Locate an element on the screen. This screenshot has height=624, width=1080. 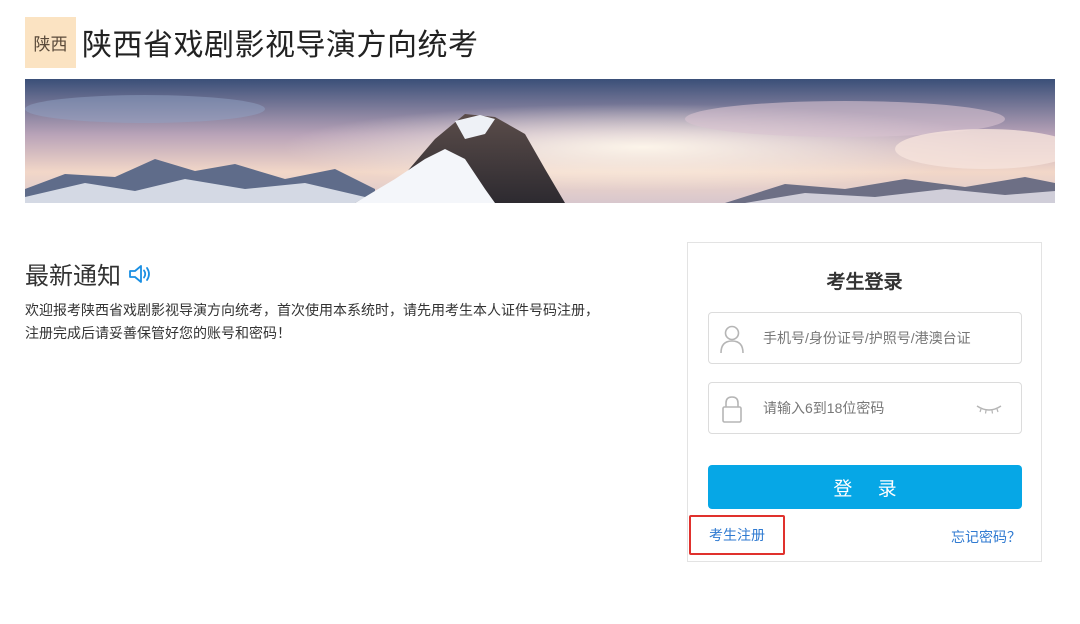
site-header: 陕西 陕西省戏剧影视导演方向统考 is located at coordinates (252, 42).